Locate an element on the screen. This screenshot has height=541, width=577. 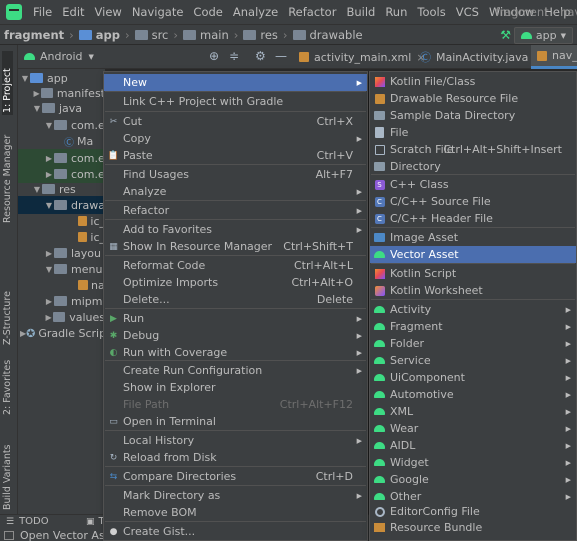
new-submenu-item-kotlin-worksheet: Kotlin Worksheet is located at coordinates (473, 290).